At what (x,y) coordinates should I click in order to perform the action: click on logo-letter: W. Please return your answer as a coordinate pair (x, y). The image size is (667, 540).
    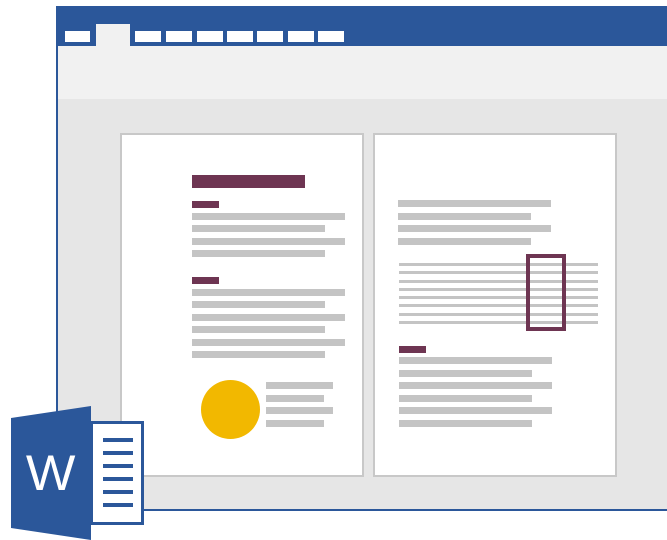
    Looking at the image, I should click on (51, 473).